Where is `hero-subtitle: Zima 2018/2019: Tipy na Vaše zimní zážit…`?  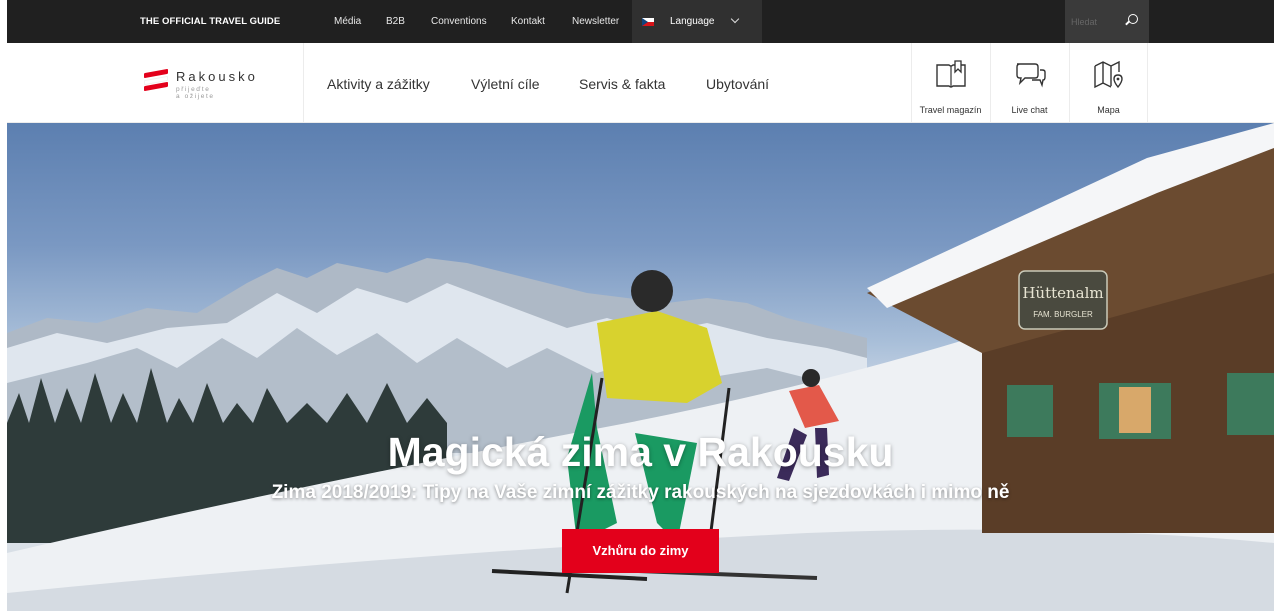
hero-subtitle: Zima 2018/2019: Tipy na Vaše zimní zážit… is located at coordinates (640, 492).